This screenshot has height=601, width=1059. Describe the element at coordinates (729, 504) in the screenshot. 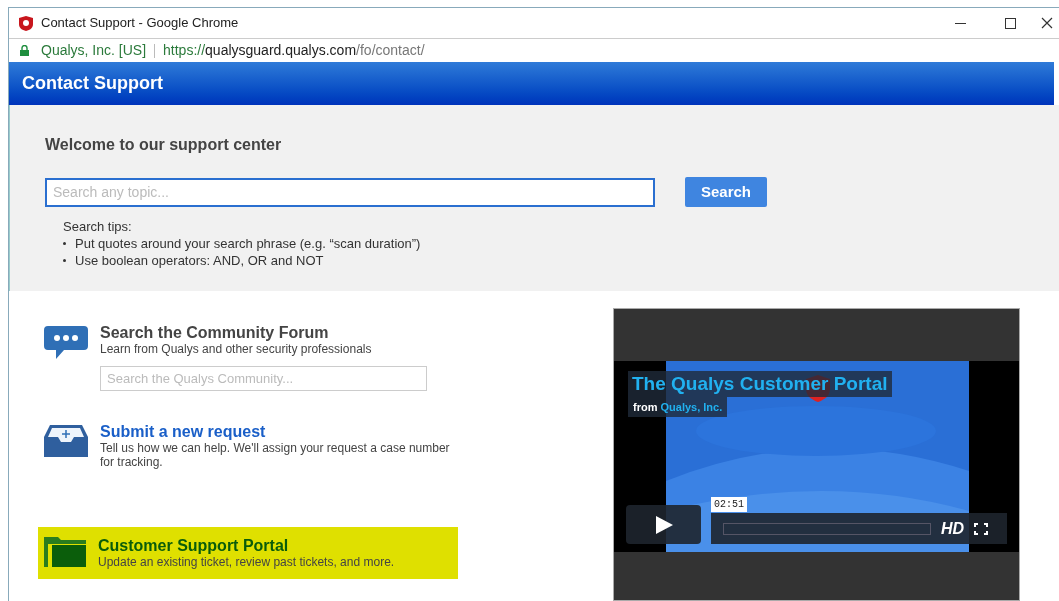

I see `time-tooltip: 02:51` at that location.